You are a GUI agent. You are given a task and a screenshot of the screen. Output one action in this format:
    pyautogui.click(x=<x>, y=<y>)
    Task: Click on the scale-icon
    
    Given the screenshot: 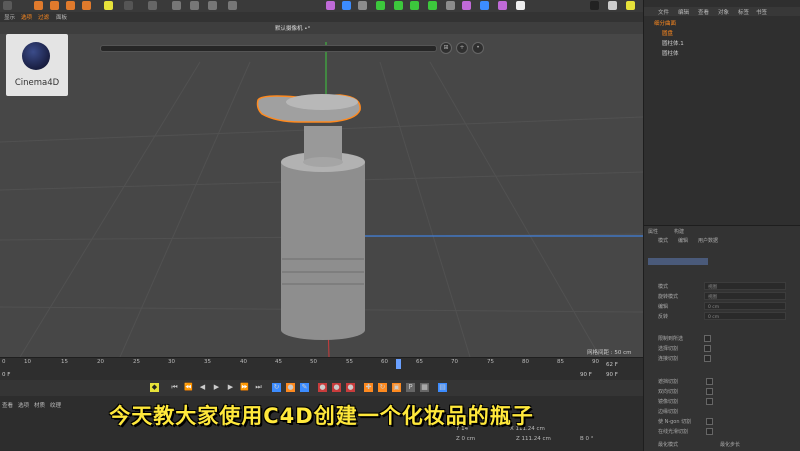 What is the action you would take?
    pyautogui.click(x=70, y=5)
    